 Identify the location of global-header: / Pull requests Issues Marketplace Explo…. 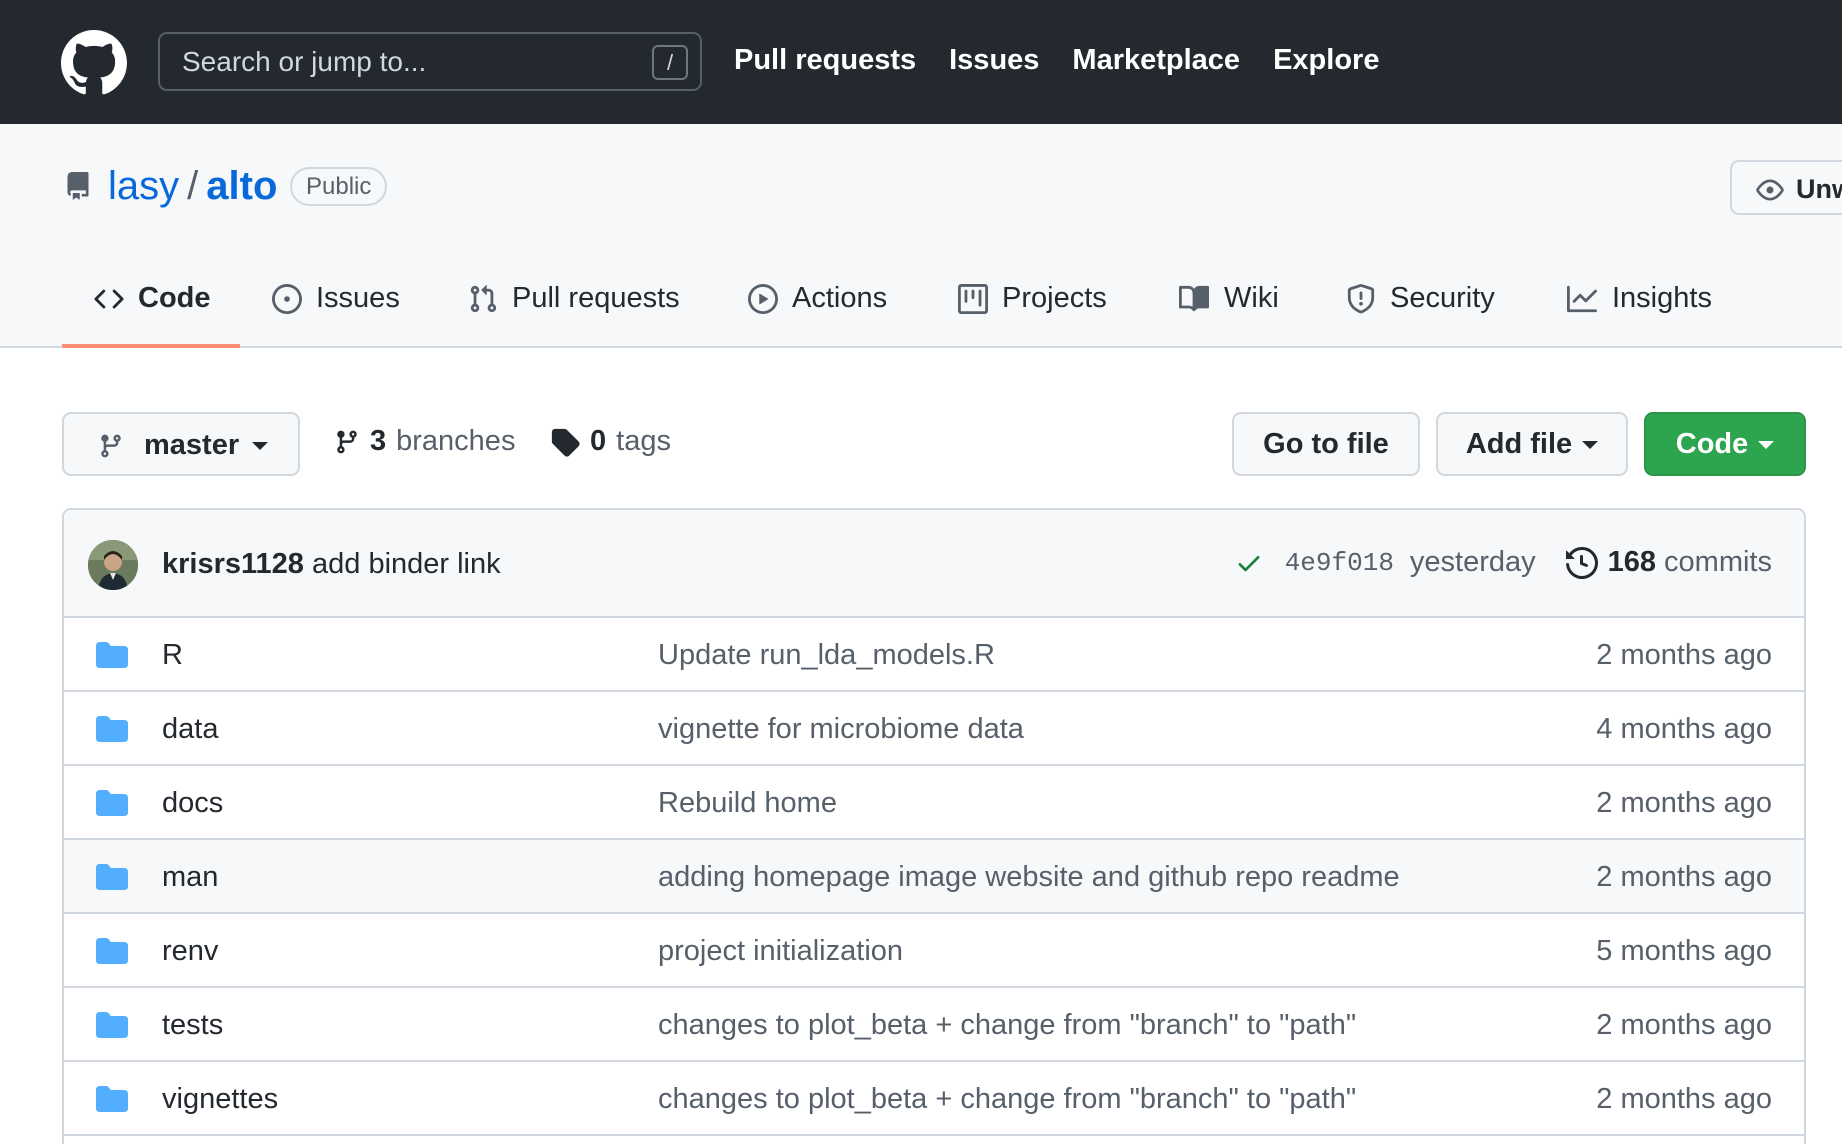
(921, 62).